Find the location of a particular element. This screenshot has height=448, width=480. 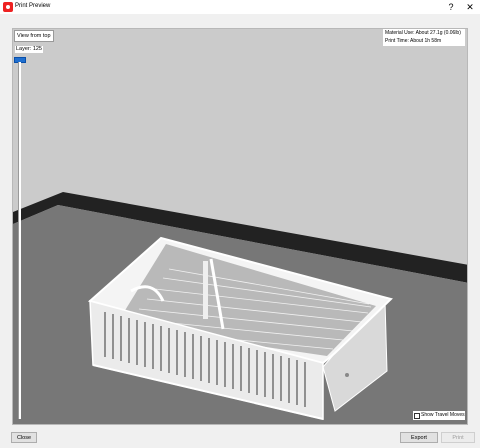

window-title: Print Preview is located at coordinates (33, 6).